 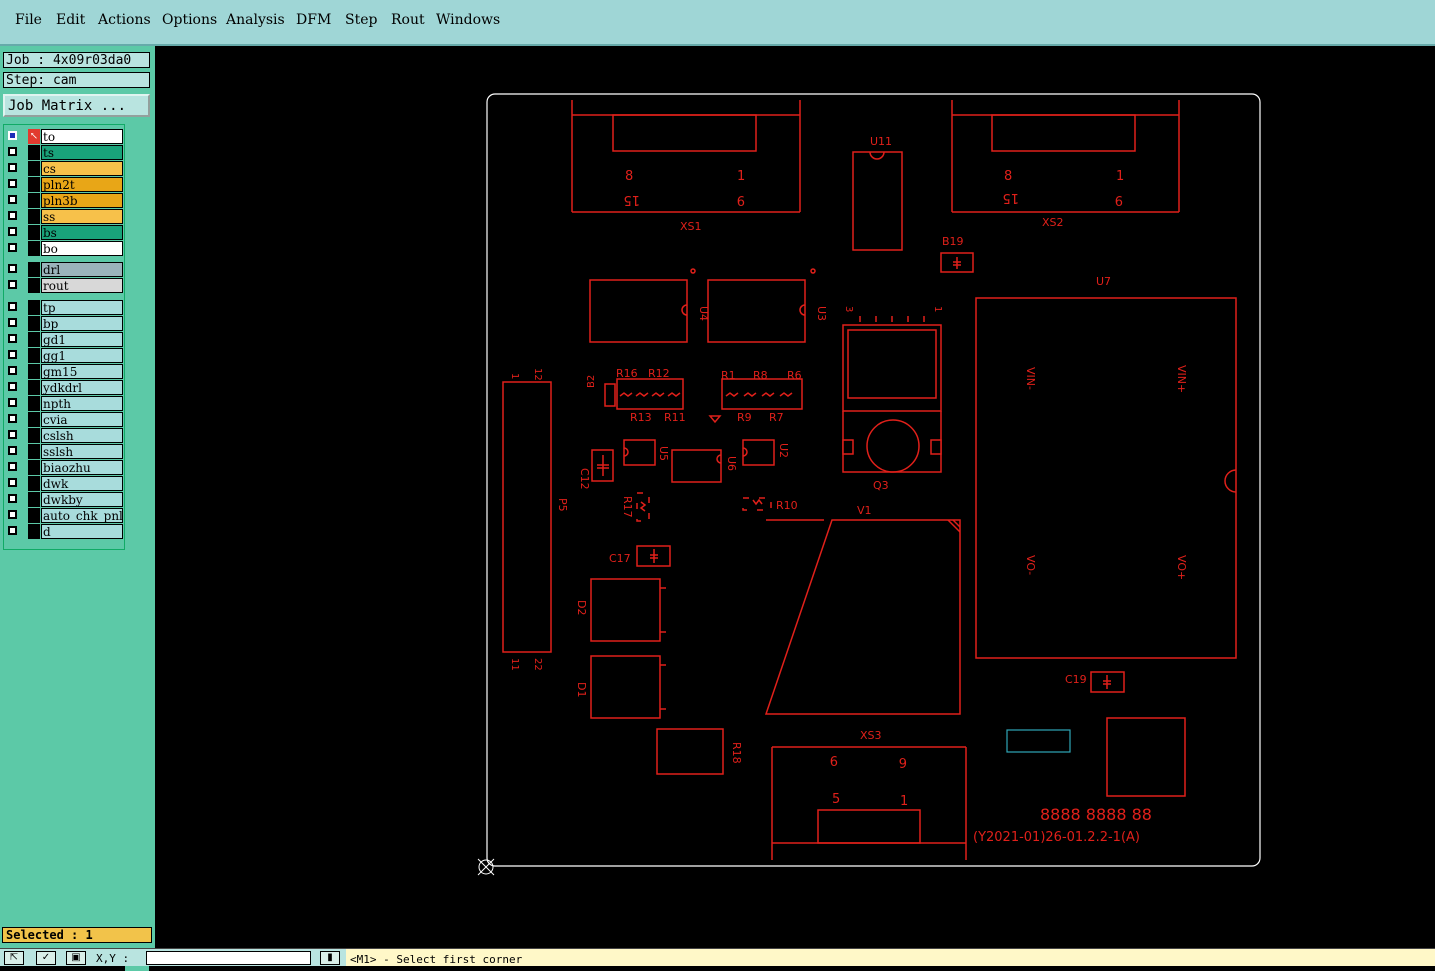 What do you see at coordinates (82, 355) in the screenshot?
I see `layer-name: gg1` at bounding box center [82, 355].